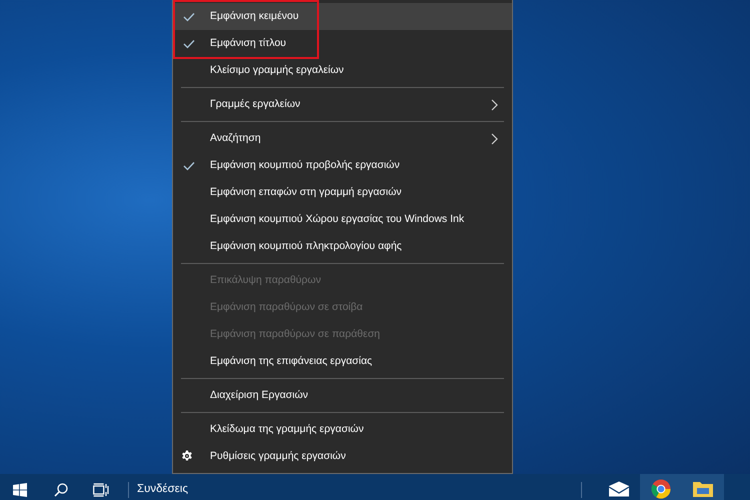  What do you see at coordinates (342, 456) in the screenshot?
I see `menu-item: Ρυθμίσεις γραμμής εργασιών` at bounding box center [342, 456].